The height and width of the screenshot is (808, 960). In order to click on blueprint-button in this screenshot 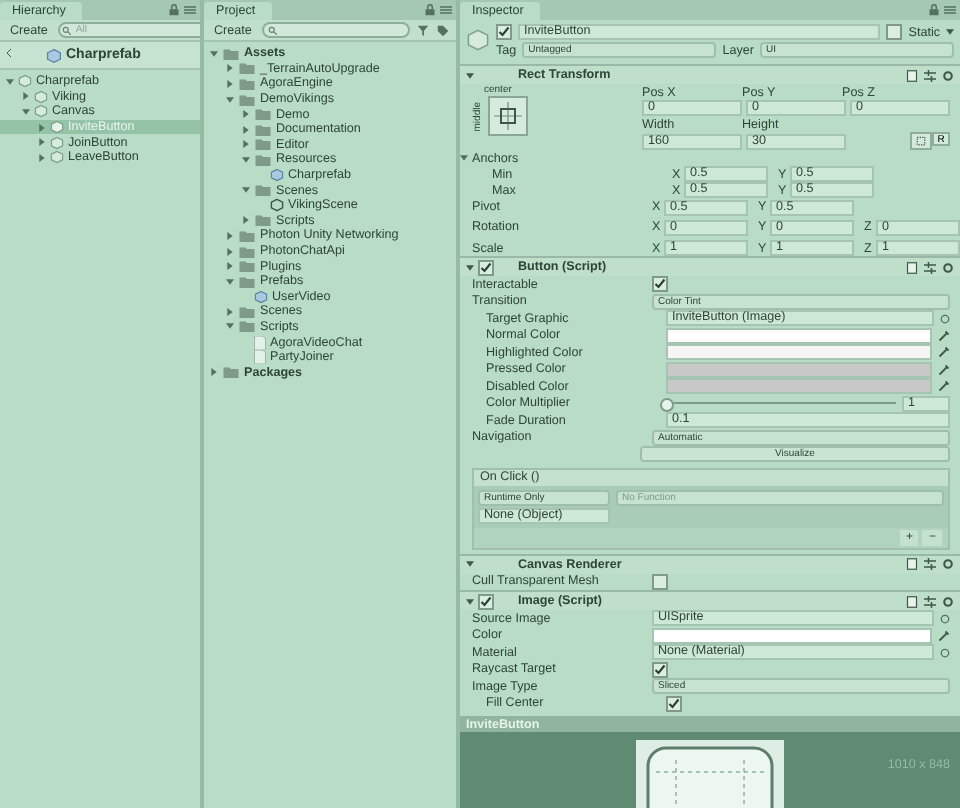, I will do `click(921, 141)`.